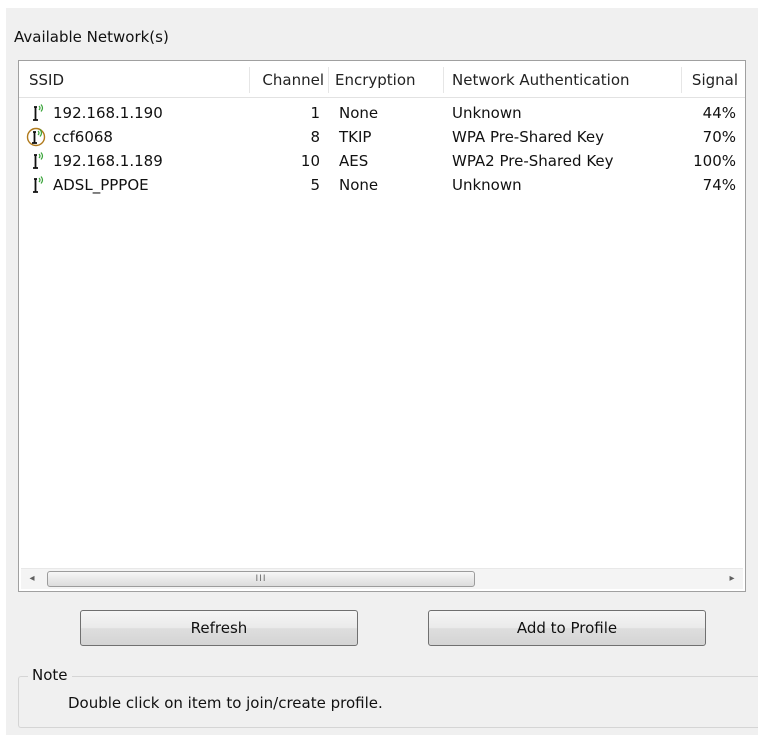  Describe the element at coordinates (355, 137) in the screenshot. I see `encryption-cell: TKIP` at that location.